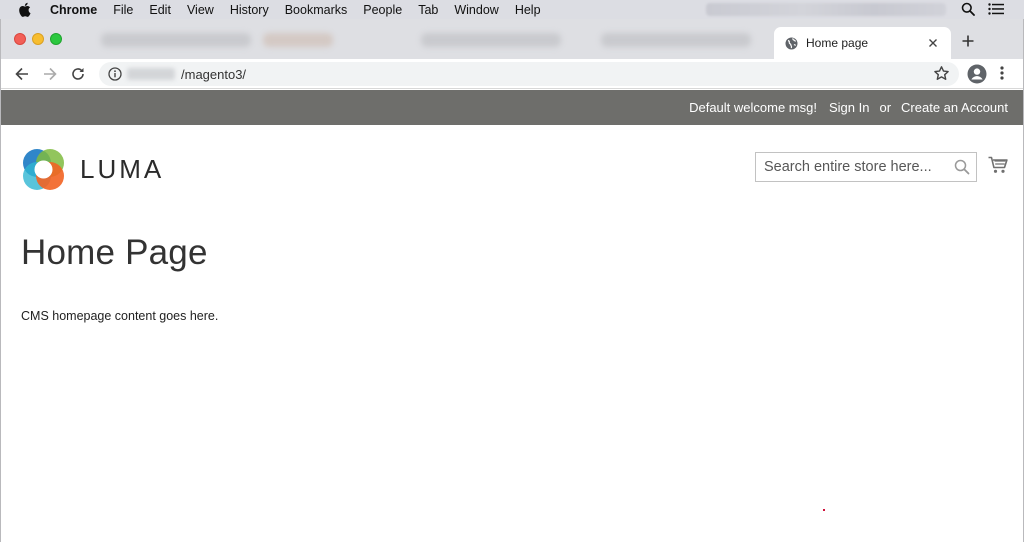 The height and width of the screenshot is (542, 1024). What do you see at coordinates (120, 316) in the screenshot?
I see `cms-content-text: CMS homepage content goes here.` at bounding box center [120, 316].